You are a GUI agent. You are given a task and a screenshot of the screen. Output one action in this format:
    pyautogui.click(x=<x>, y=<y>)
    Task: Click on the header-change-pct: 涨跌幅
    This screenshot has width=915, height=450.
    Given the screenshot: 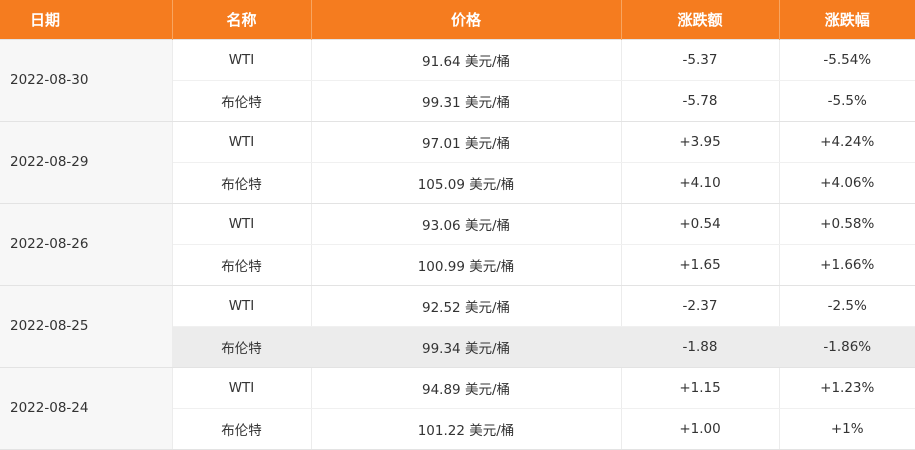 What is the action you would take?
    pyautogui.click(x=847, y=19)
    